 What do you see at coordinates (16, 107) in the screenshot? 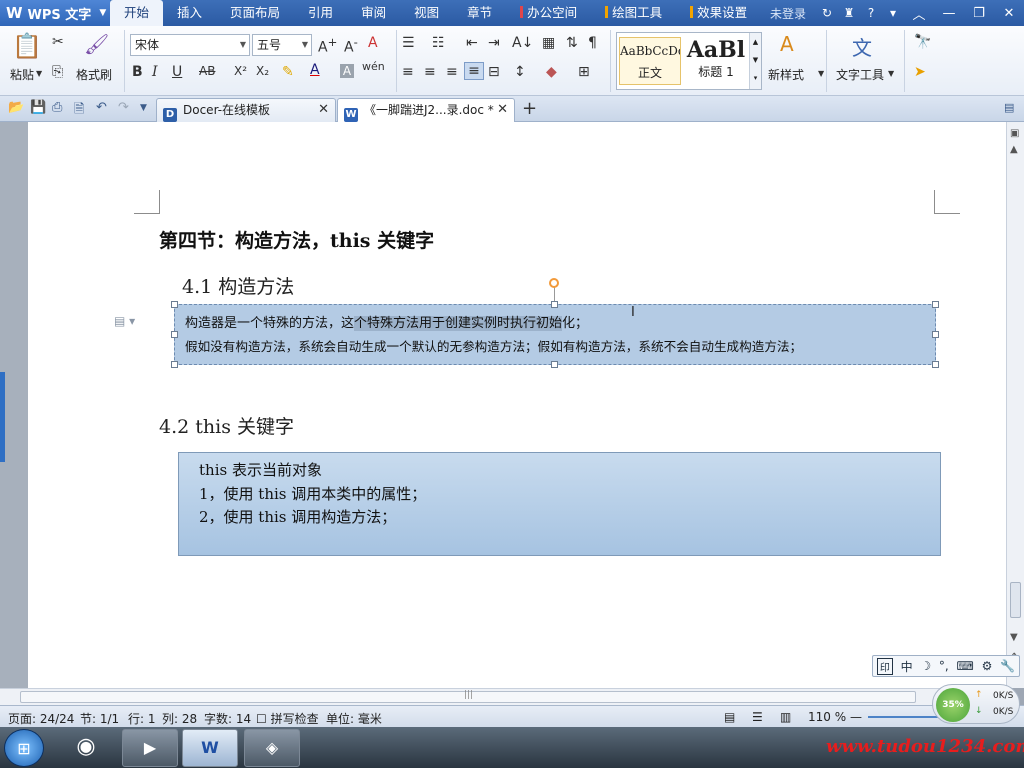
I see `open-folder-icon: 📂` at bounding box center [16, 107].